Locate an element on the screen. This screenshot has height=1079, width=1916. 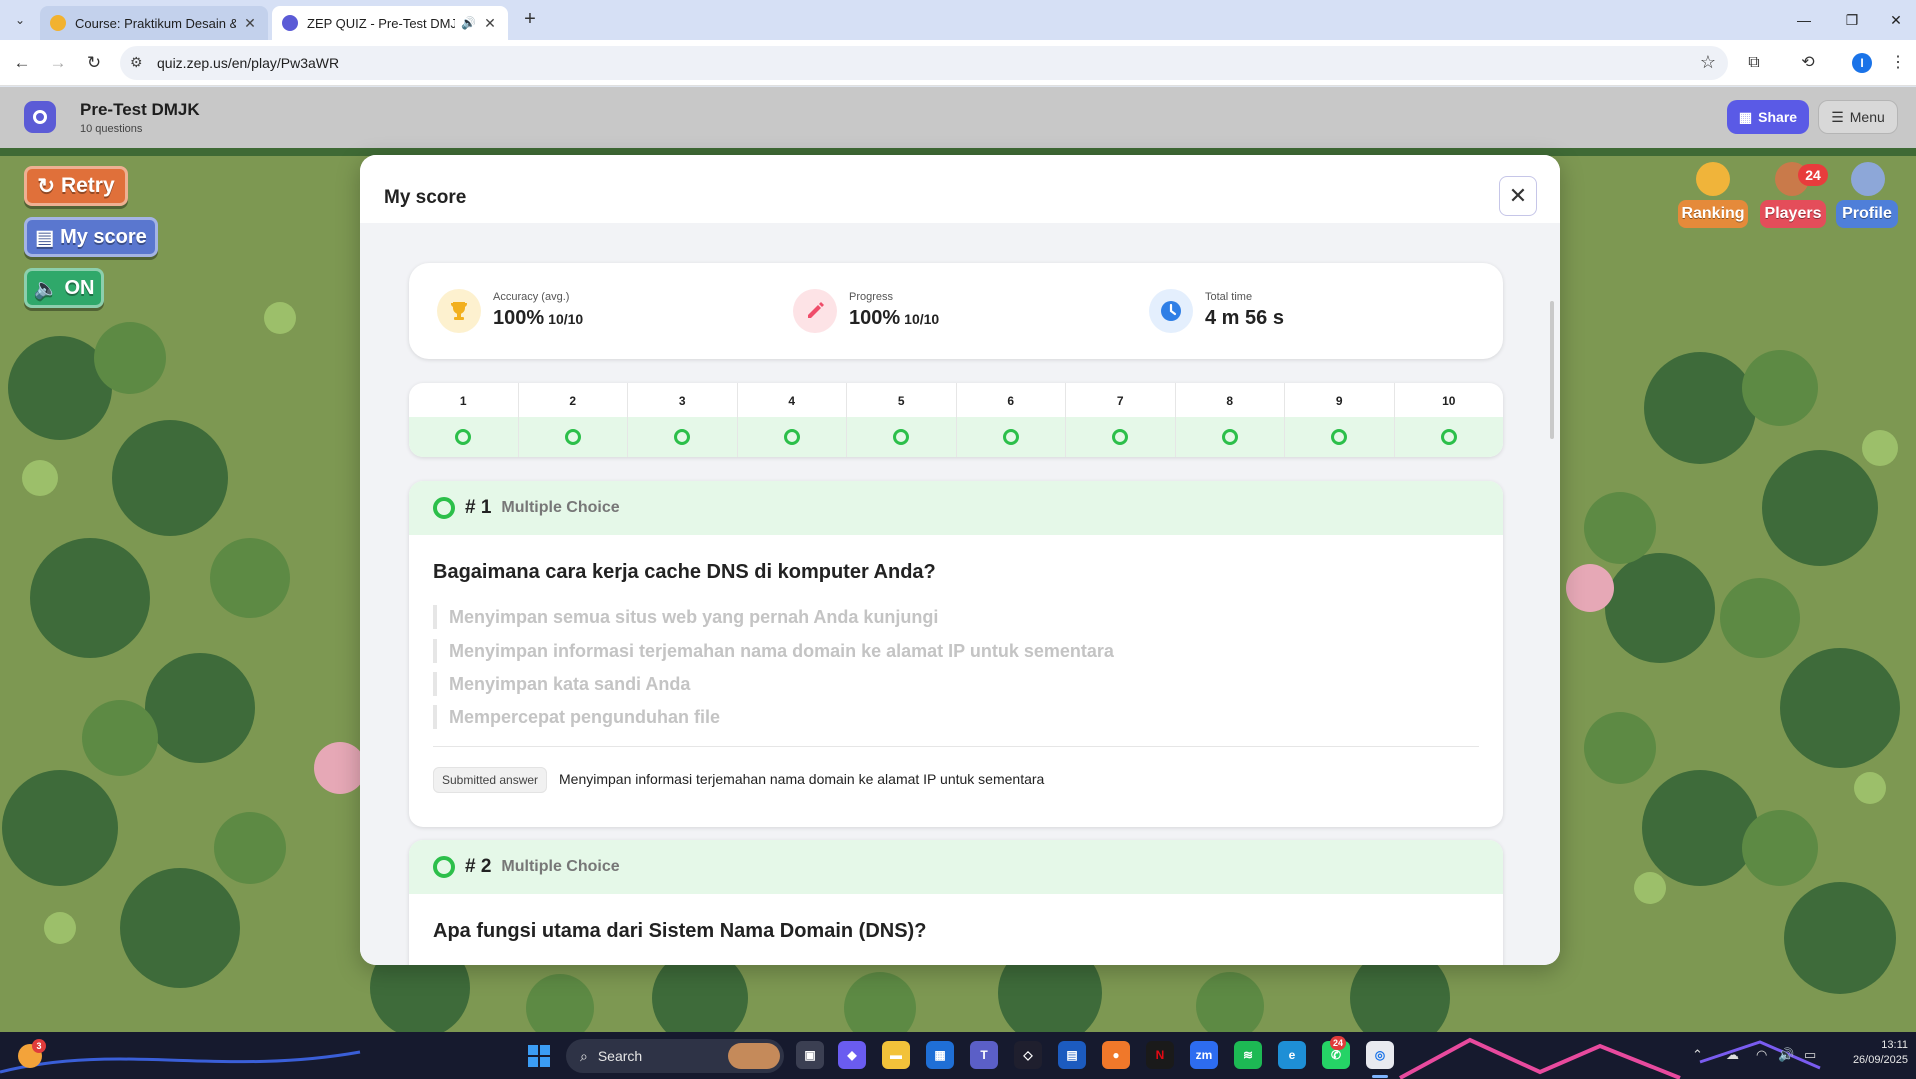
spotify-icon: ≋ is located at coordinates (1248, 1055).